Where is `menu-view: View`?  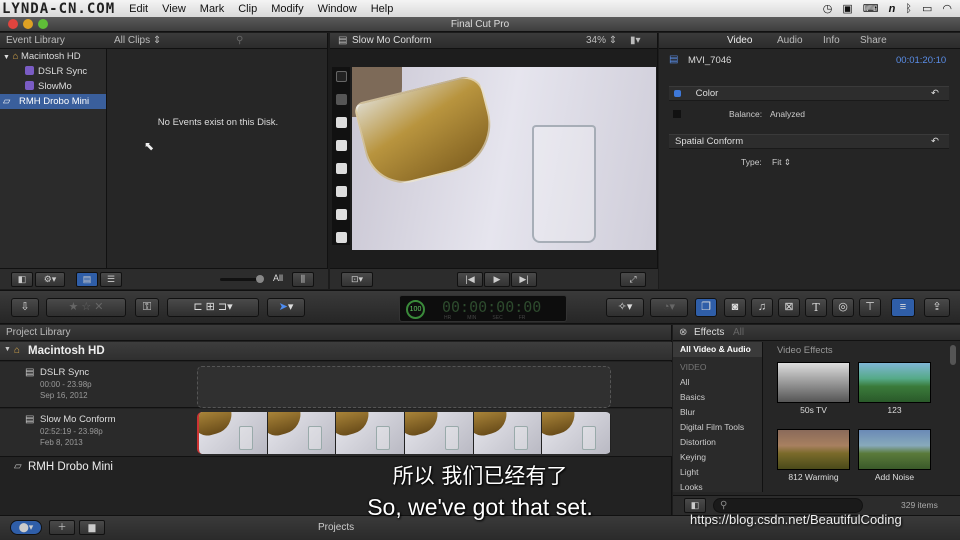 menu-view: View is located at coordinates (174, 9).